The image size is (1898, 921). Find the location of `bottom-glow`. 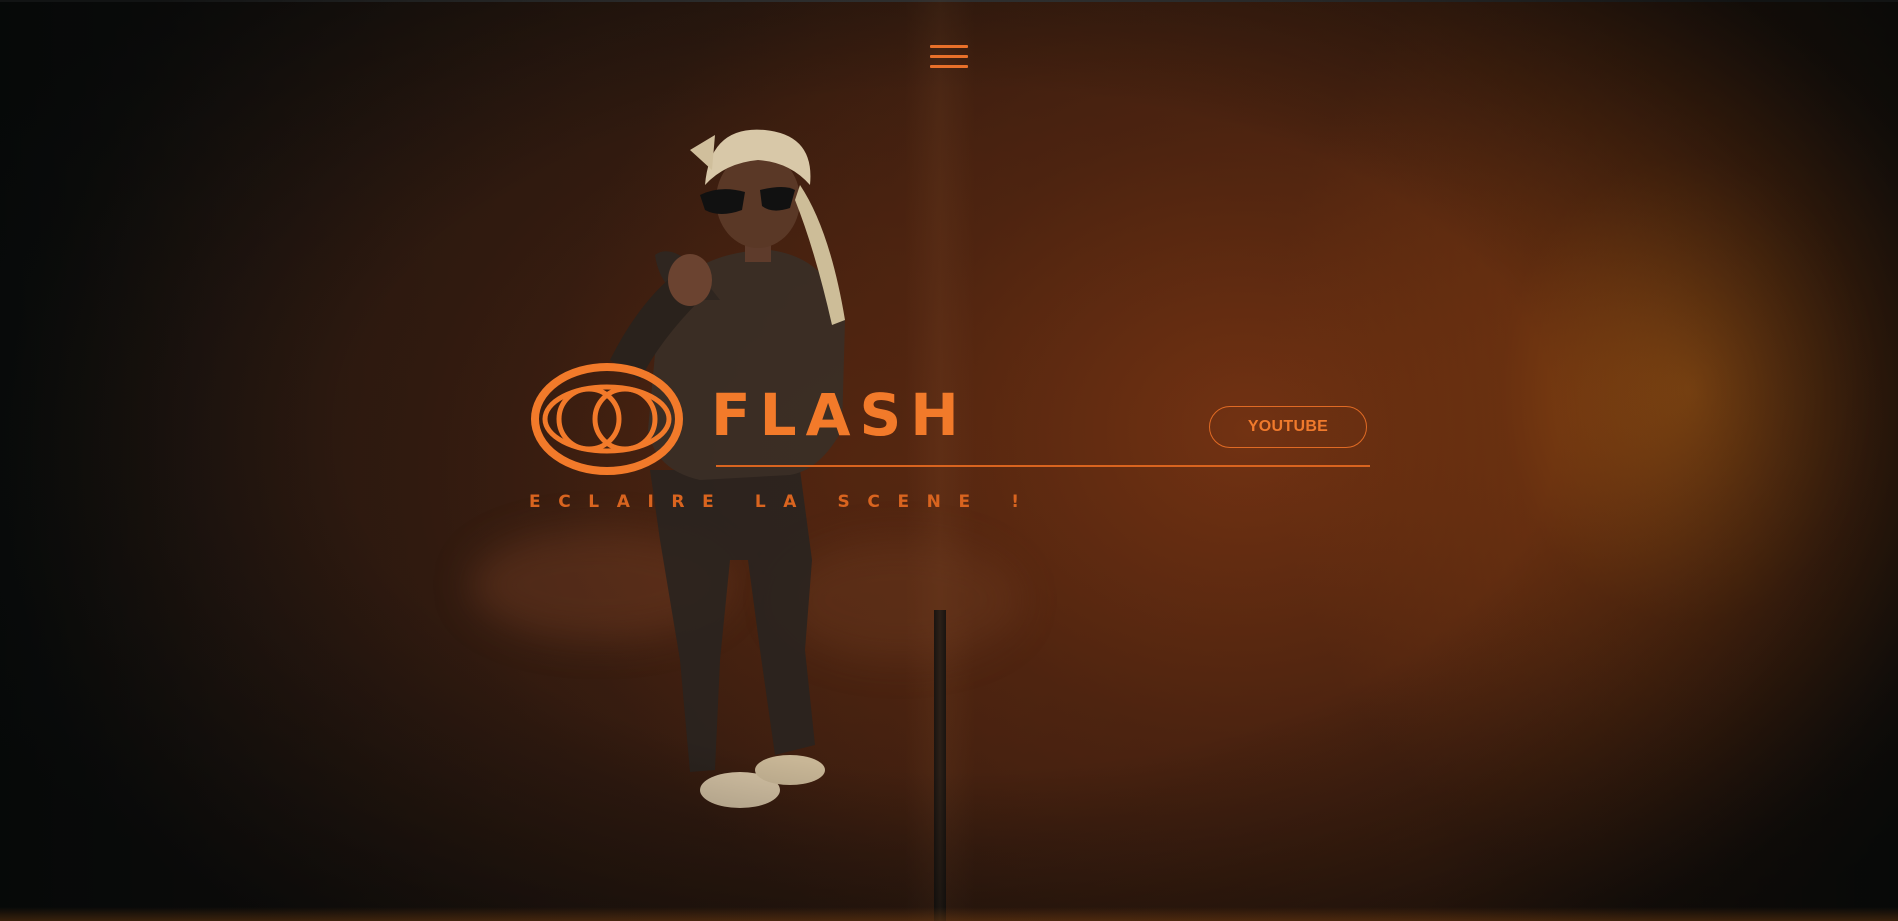

bottom-glow is located at coordinates (949, 914).